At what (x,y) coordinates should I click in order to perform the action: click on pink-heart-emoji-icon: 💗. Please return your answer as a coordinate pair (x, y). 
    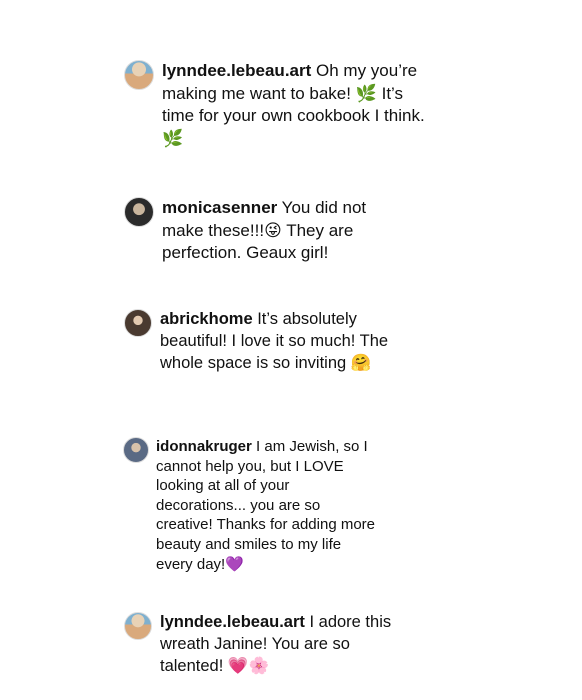
    Looking at the image, I should click on (238, 665).